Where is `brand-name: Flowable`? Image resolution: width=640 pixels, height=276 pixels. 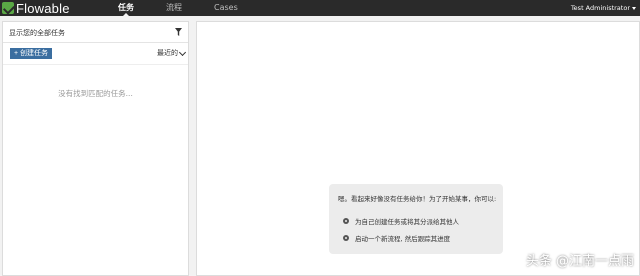 brand-name: Flowable is located at coordinates (43, 8).